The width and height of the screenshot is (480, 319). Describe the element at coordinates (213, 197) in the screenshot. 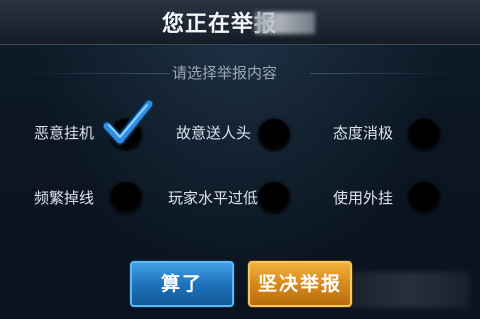

I see `option-label-low-skill: 玩家水平过低` at that location.